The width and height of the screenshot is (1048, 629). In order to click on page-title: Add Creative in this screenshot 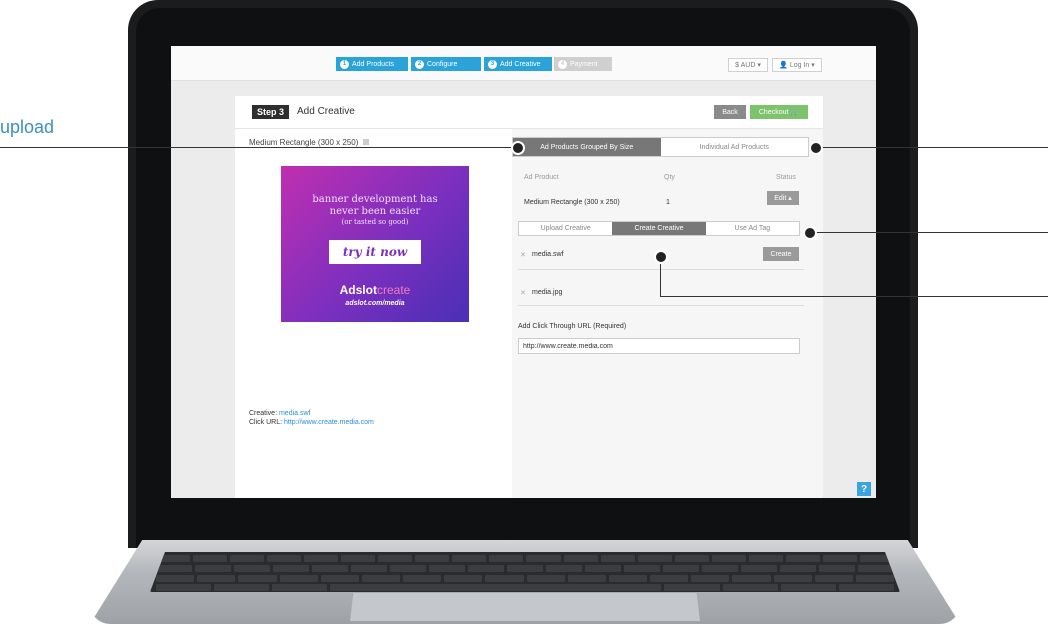, I will do `click(326, 111)`.